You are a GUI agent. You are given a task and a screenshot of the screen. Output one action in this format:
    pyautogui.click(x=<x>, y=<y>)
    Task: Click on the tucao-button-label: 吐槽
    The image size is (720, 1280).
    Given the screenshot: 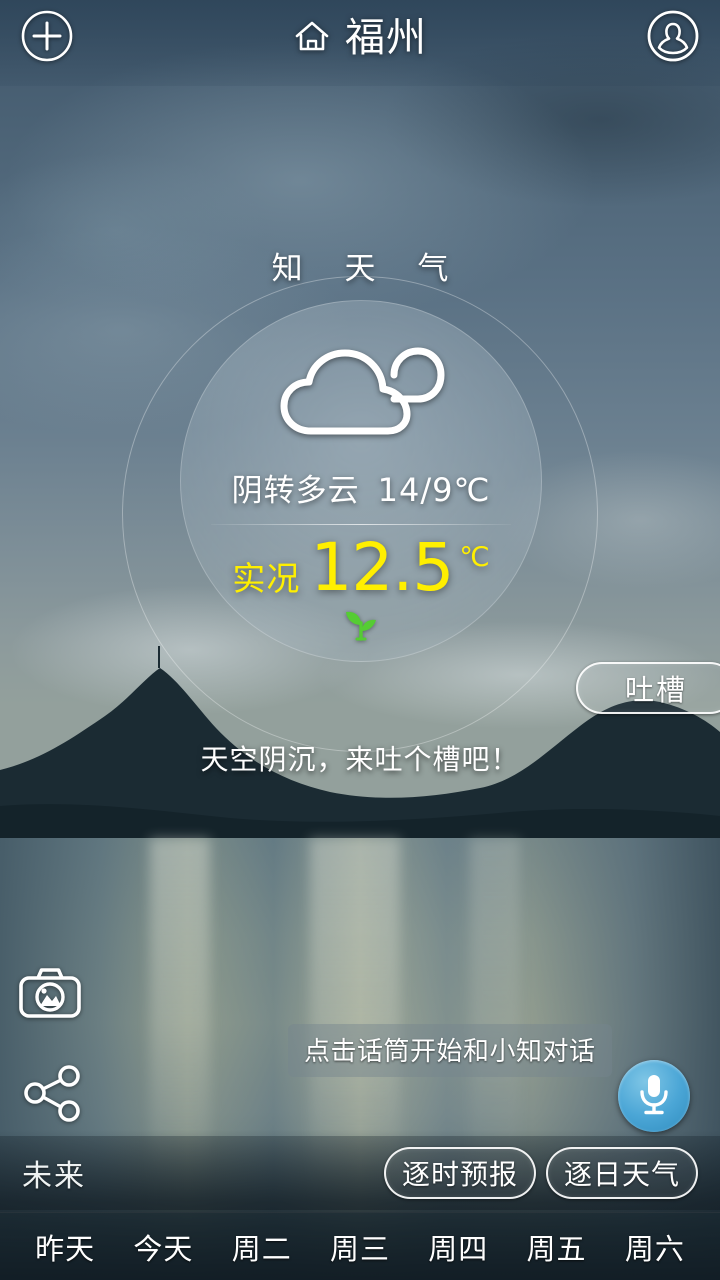 What is the action you would take?
    pyautogui.click(x=655, y=690)
    